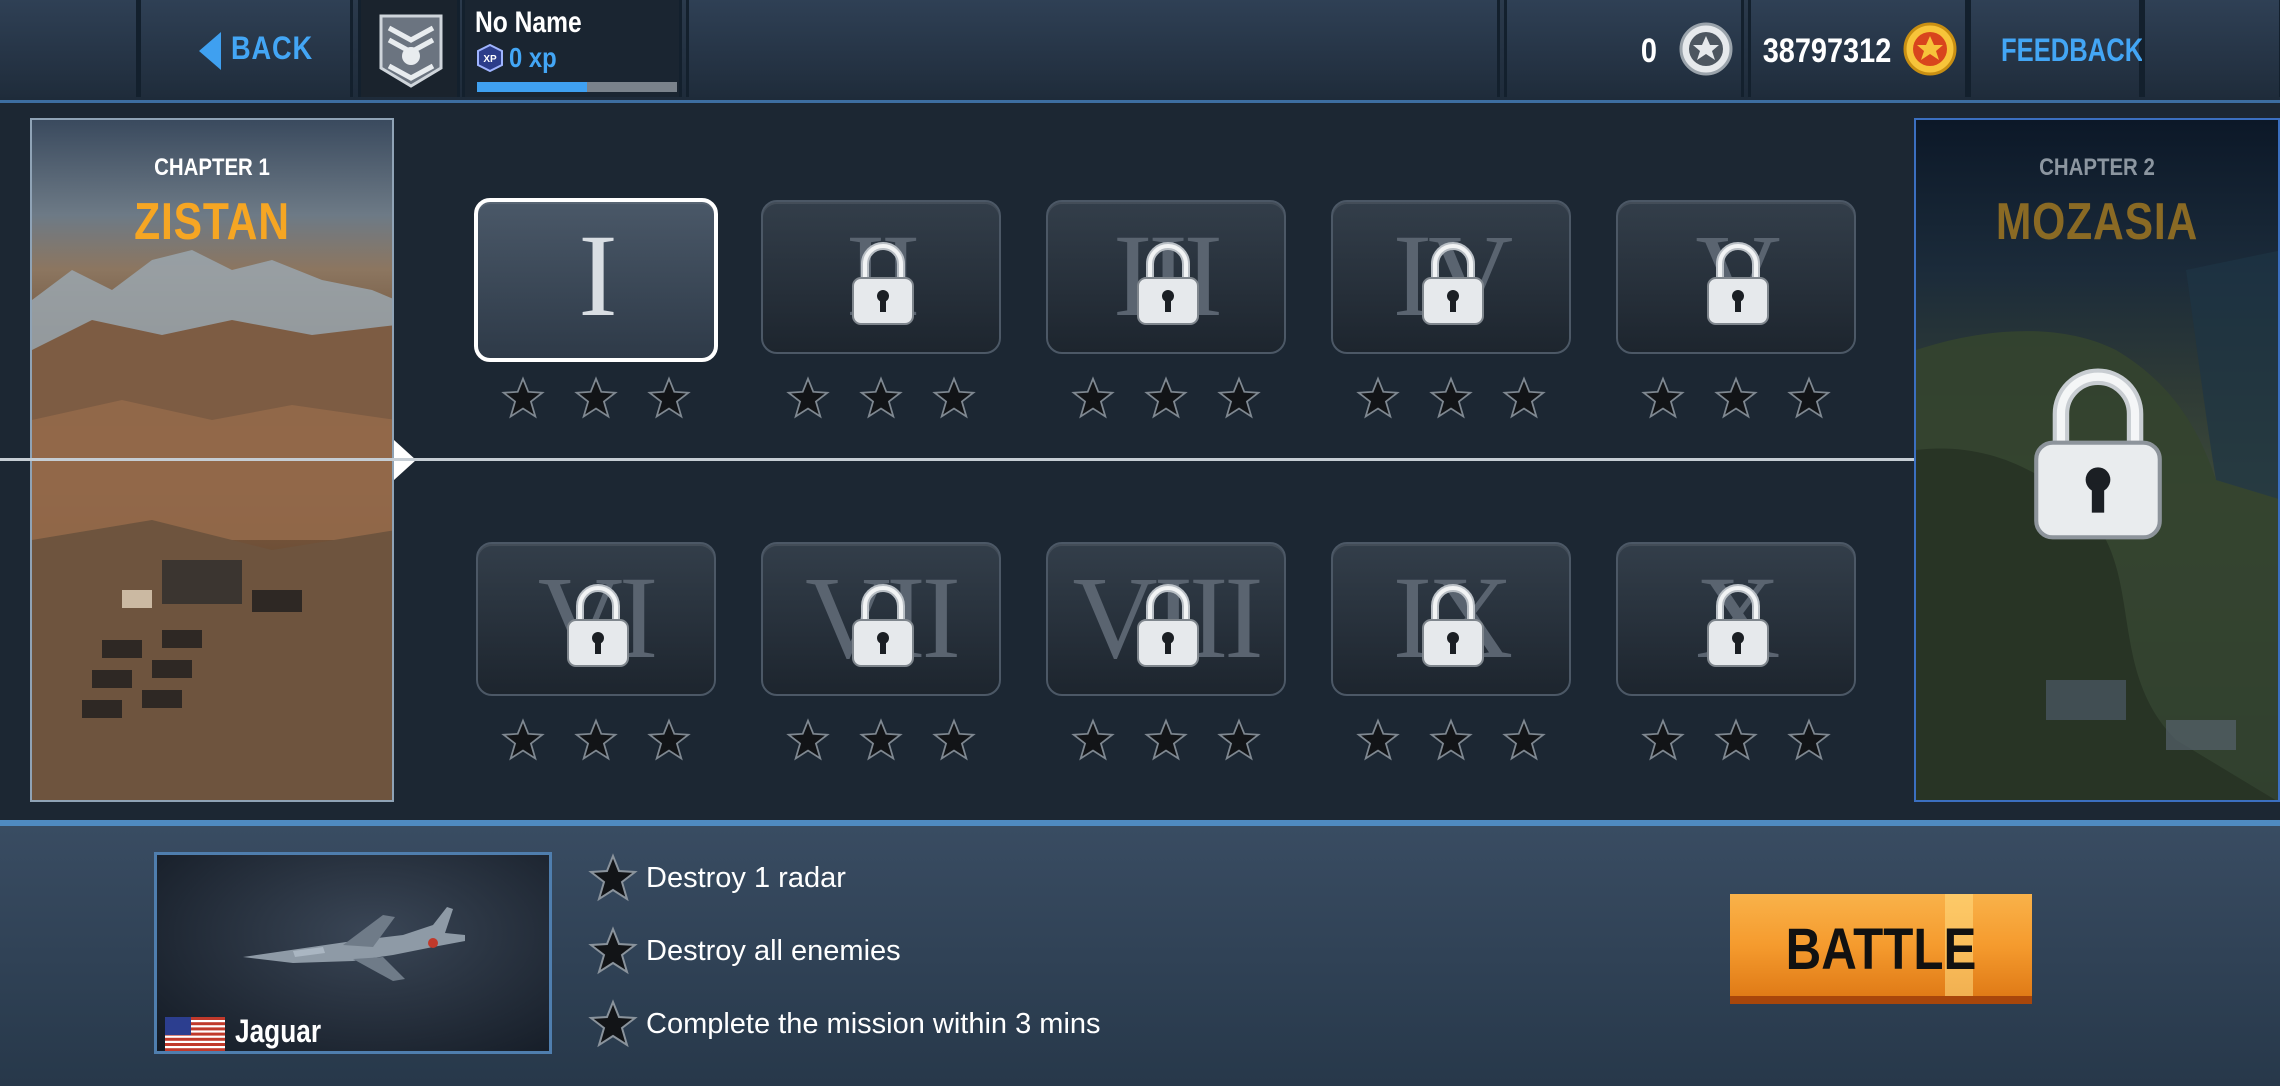 The height and width of the screenshot is (1086, 2280). What do you see at coordinates (1826, 51) in the screenshot?
I see `gold-count: 38797312` at bounding box center [1826, 51].